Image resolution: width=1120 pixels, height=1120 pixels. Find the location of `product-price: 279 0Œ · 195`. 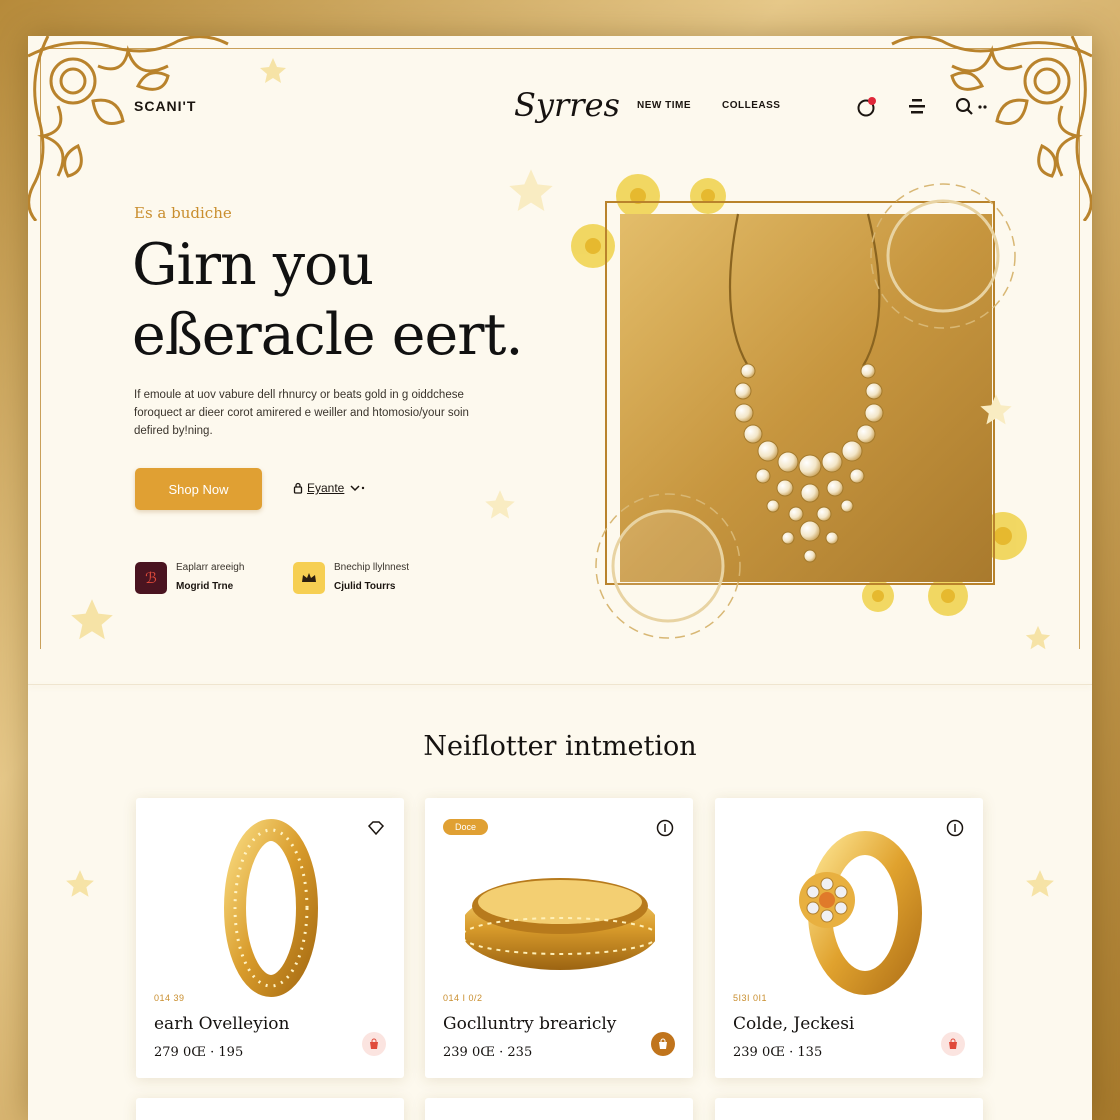

product-price: 279 0Œ · 195 is located at coordinates (199, 1052).